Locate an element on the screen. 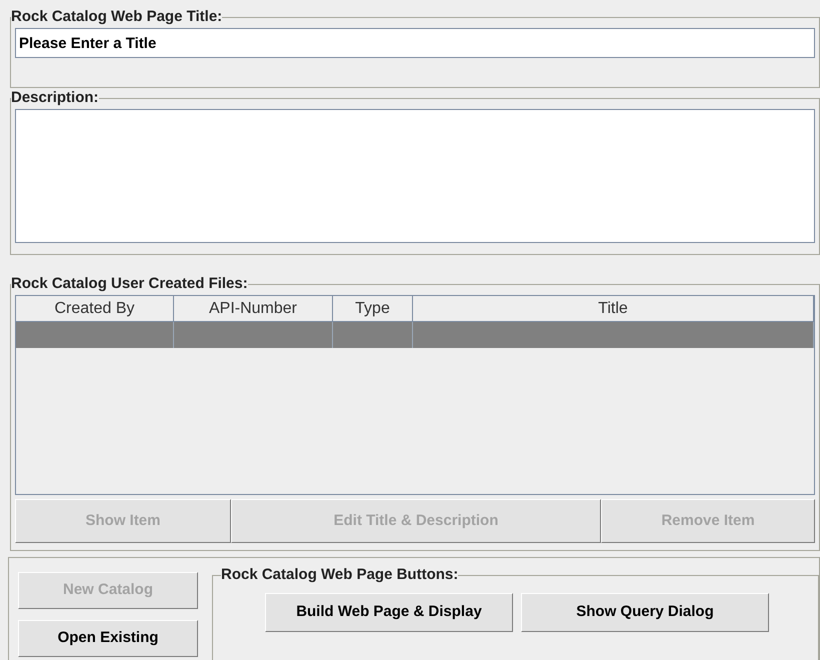  table-row is located at coordinates (415, 335).